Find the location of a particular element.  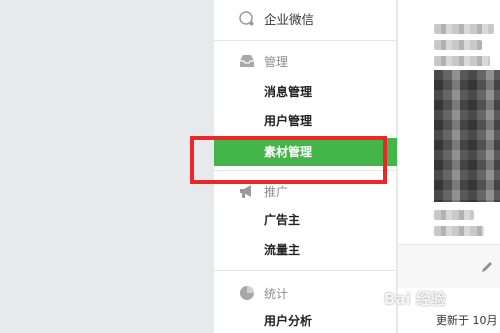

sidebar-item-wecom: 企业微信 is located at coordinates (305, 20).